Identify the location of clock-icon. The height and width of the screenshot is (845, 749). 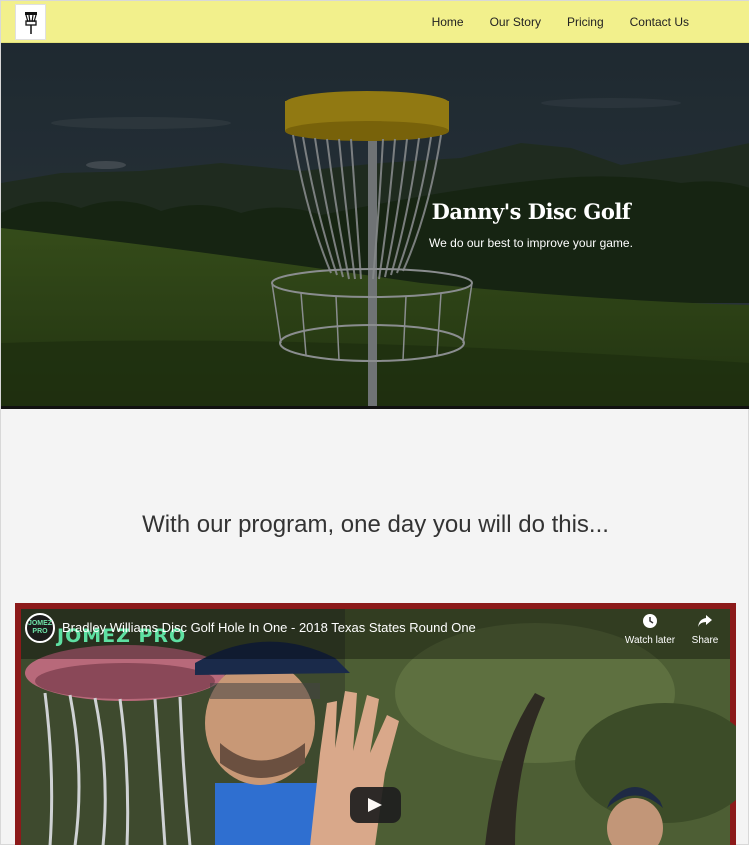
(650, 621).